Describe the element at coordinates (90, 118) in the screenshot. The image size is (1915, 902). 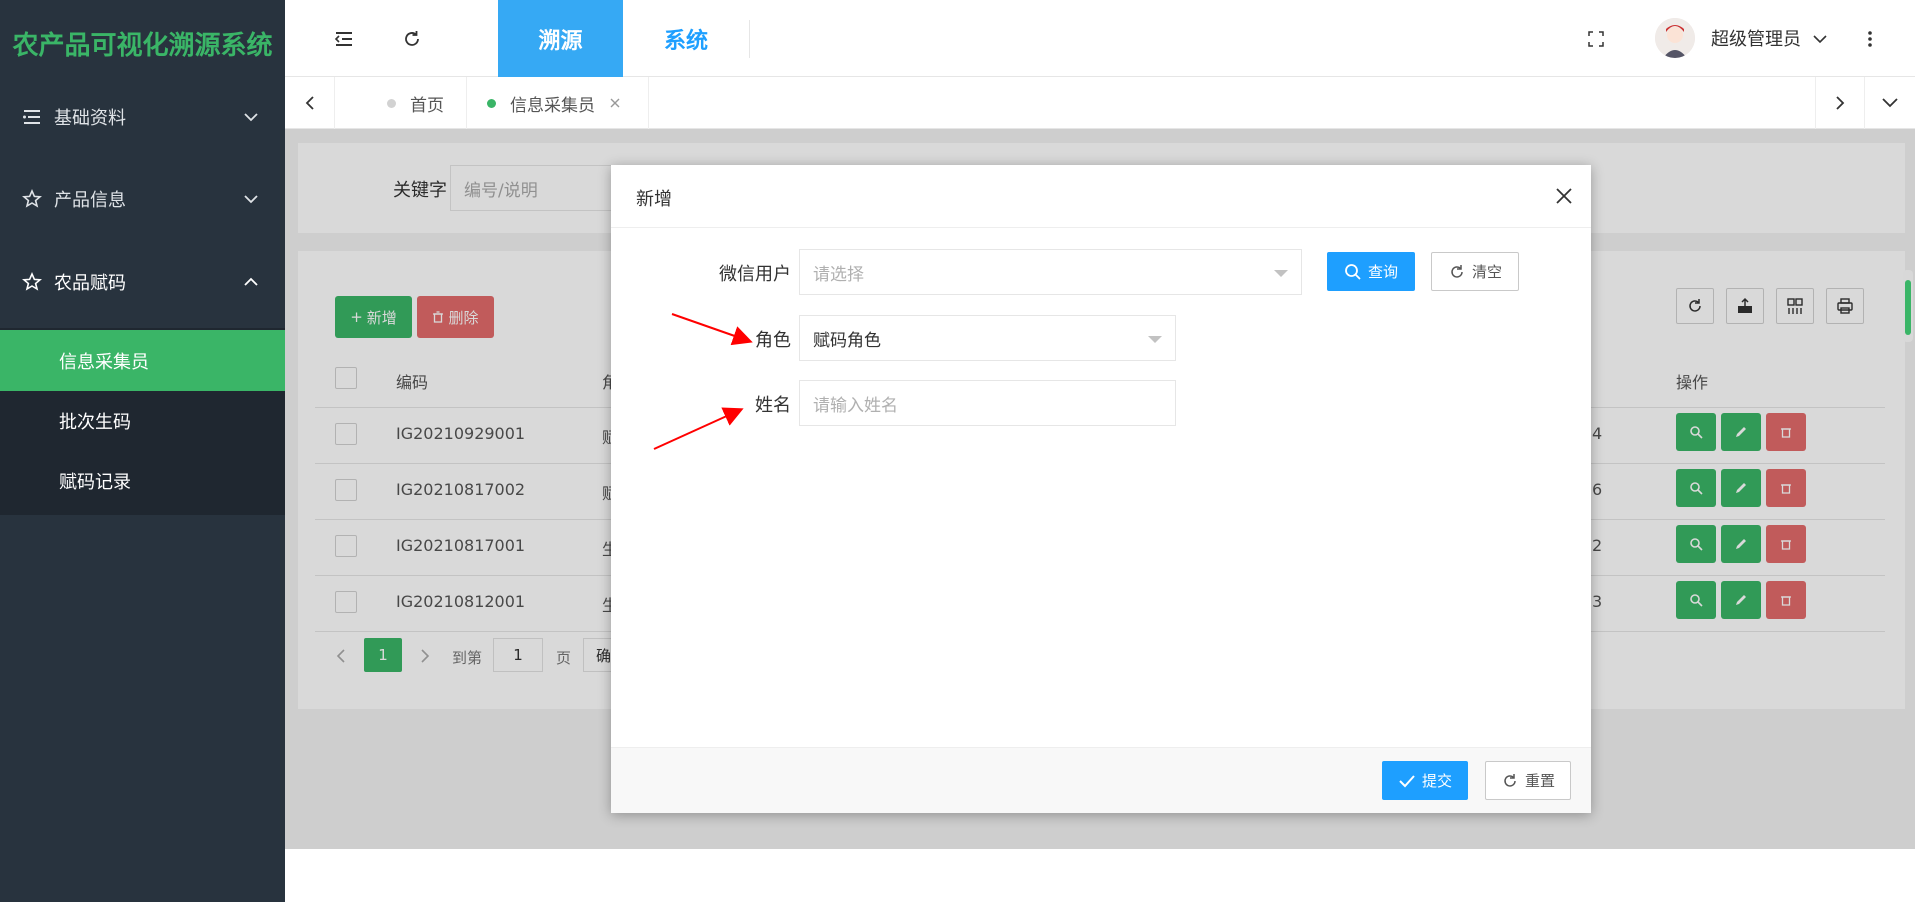
I see `sidebar-item-label: 基础资料` at that location.